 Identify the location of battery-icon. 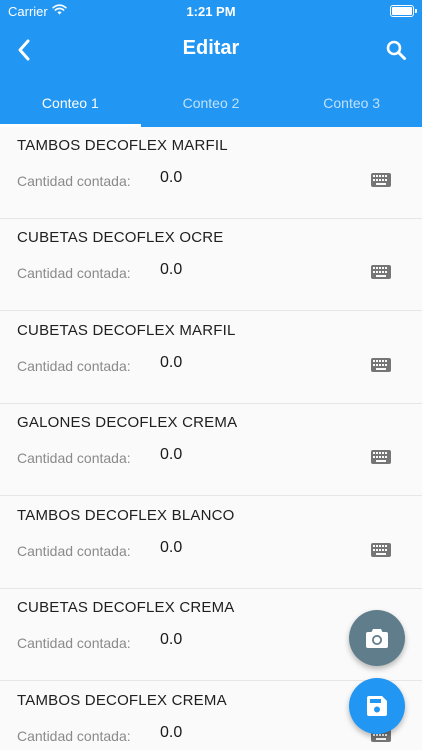
(403, 11).